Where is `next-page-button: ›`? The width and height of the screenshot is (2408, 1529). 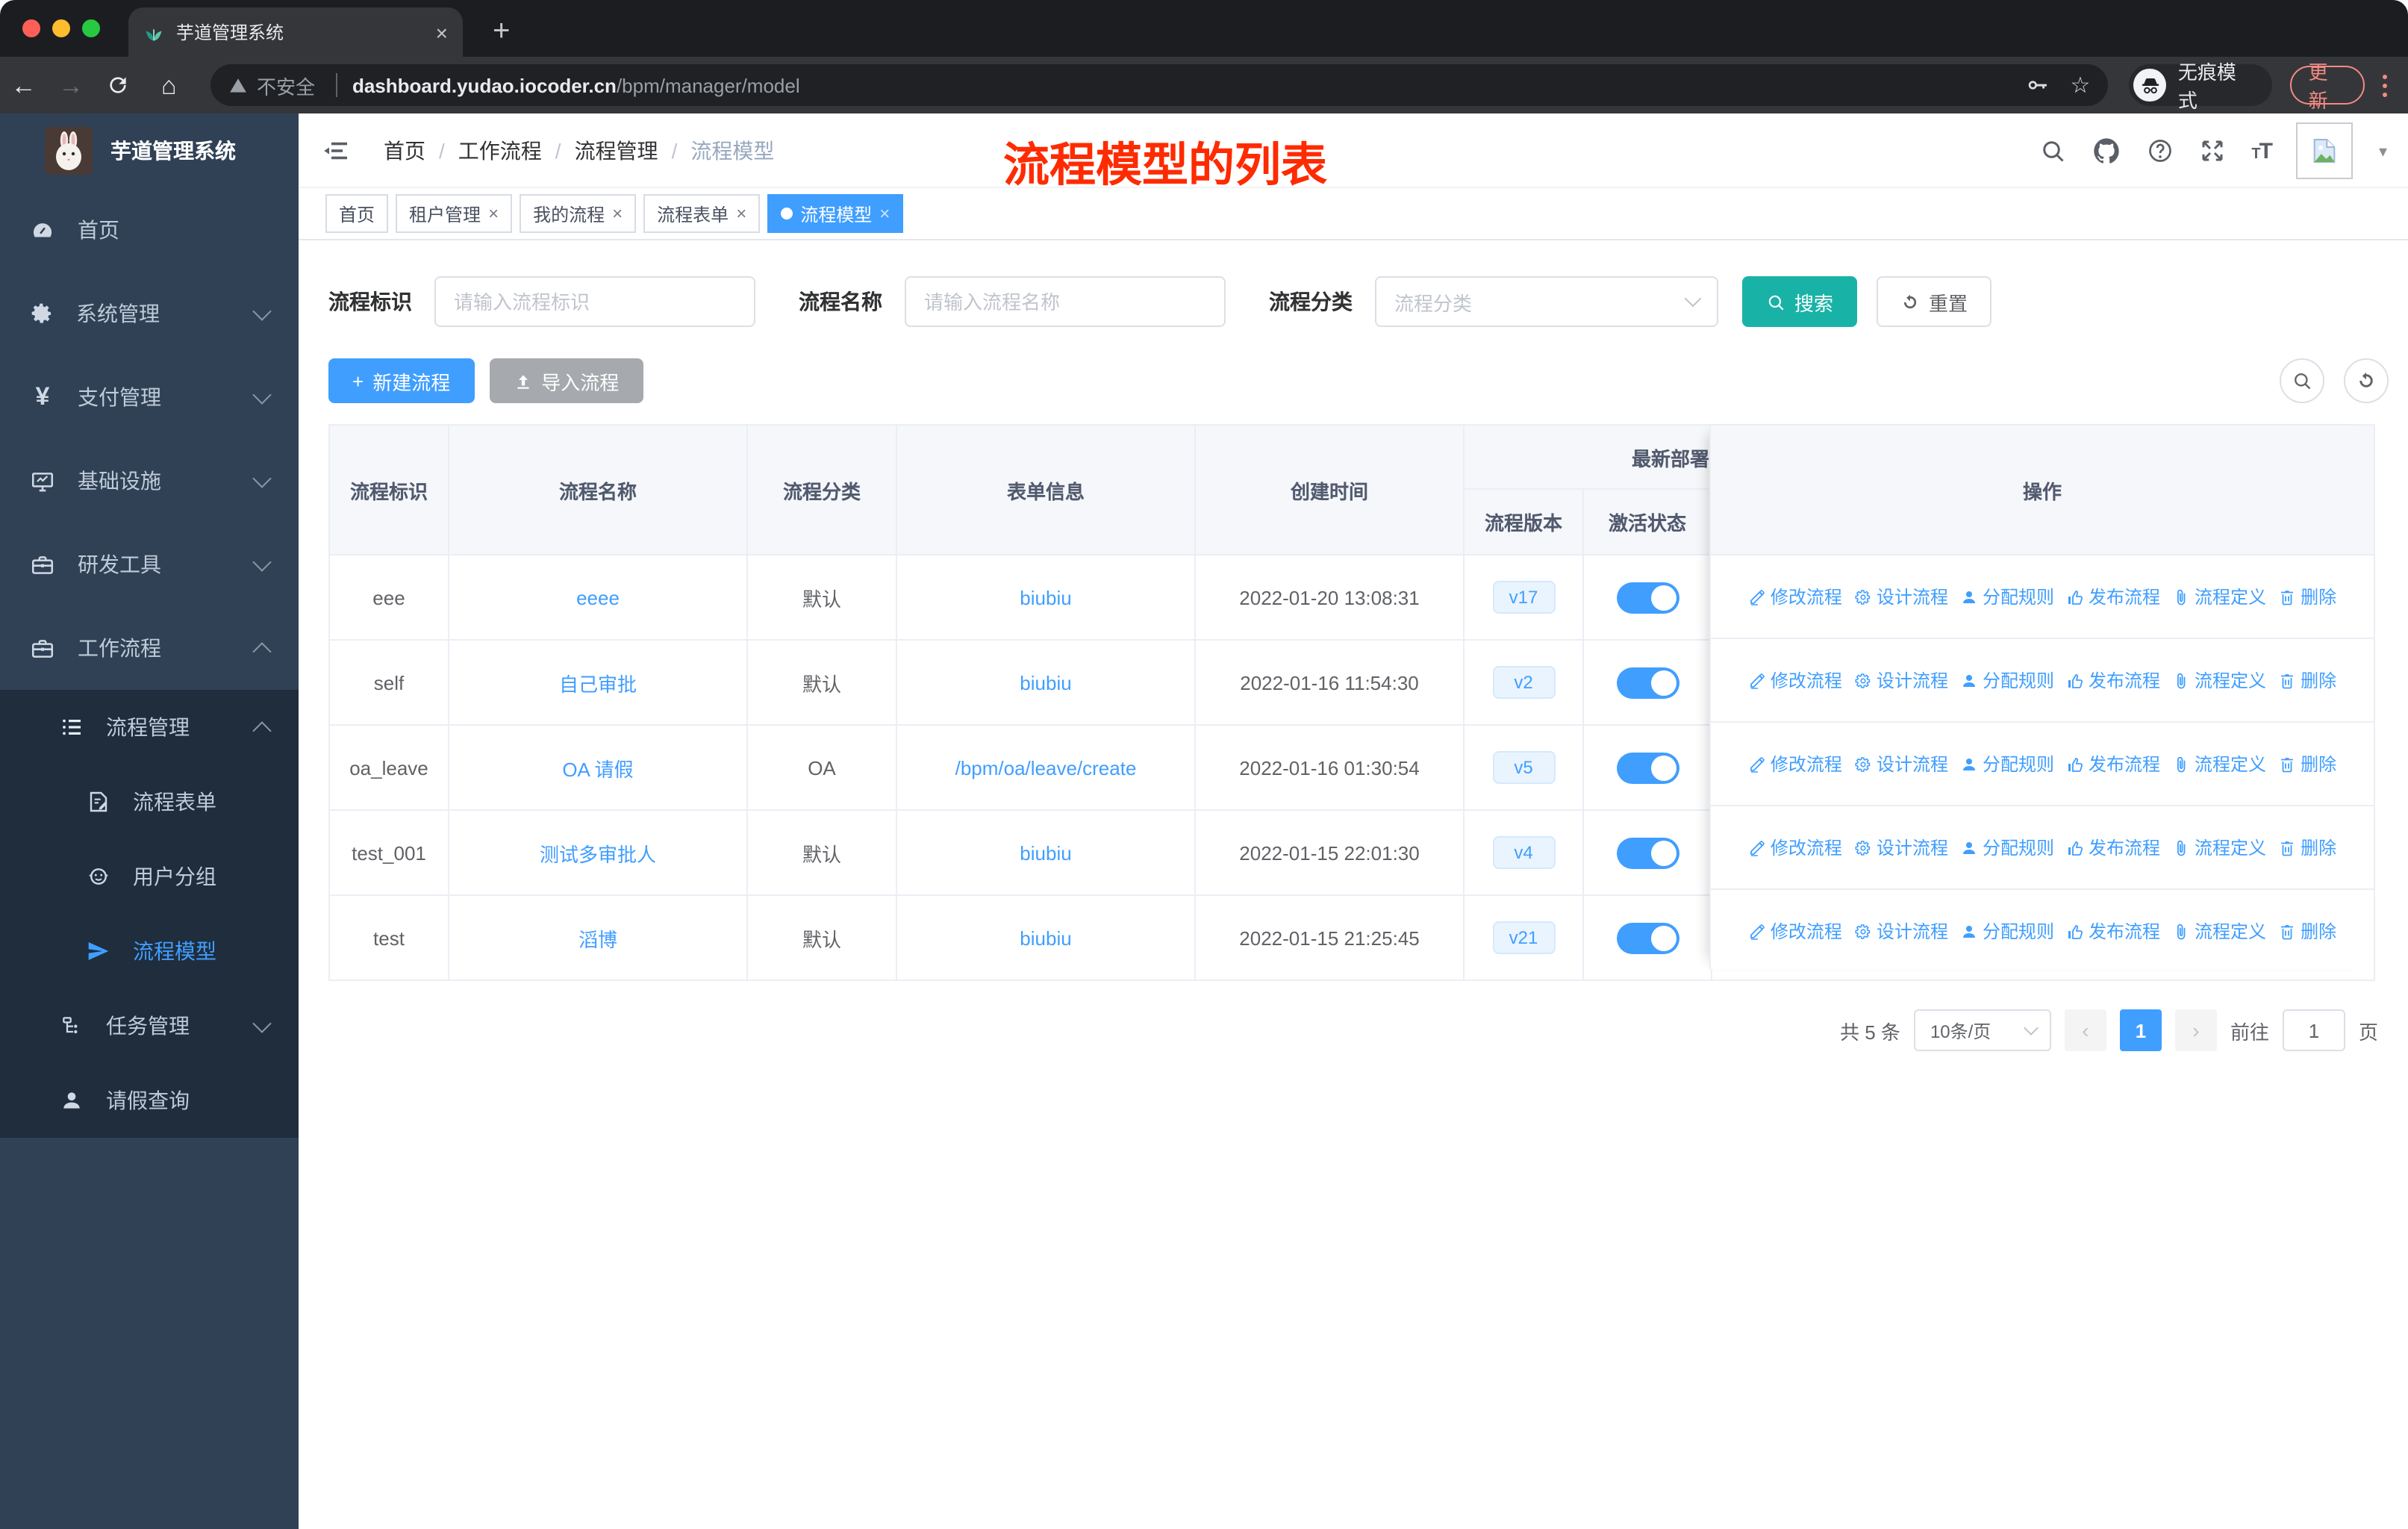 next-page-button: › is located at coordinates (2195, 1030).